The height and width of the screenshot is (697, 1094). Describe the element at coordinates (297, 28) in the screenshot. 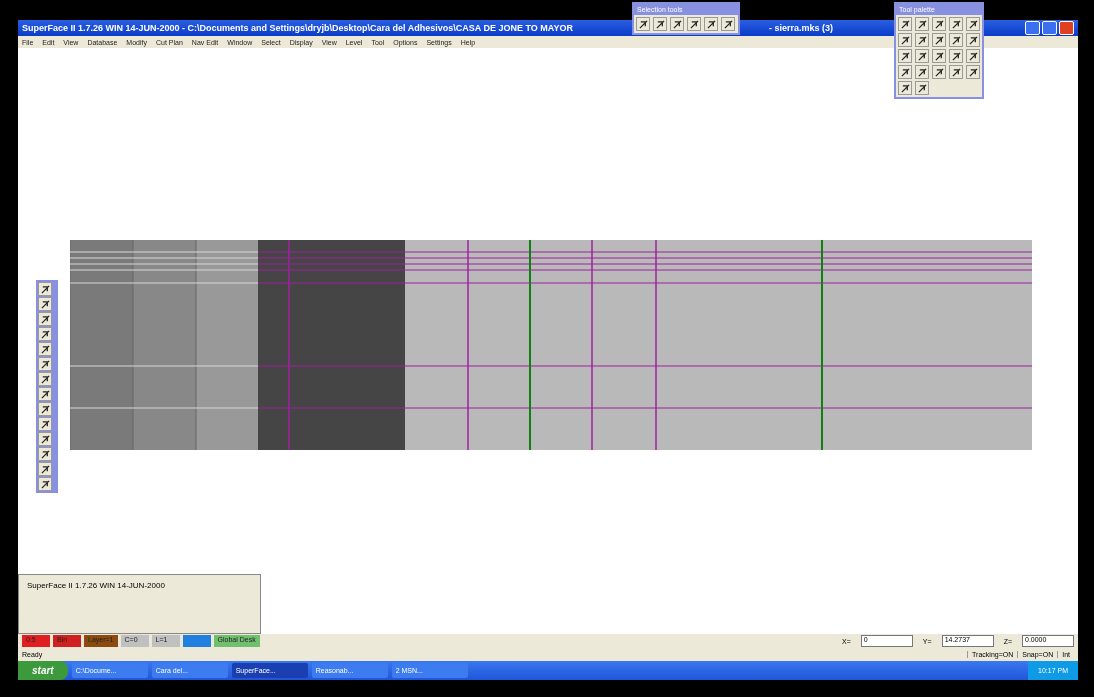

I see `window-title: SuperFace II 1.7.26 WIN 14-JUN-2000 - C:\Documents and Settings\dryjb\Desktop\Cara del Adhesivos\CASA DE JONE TO MAYOR` at that location.